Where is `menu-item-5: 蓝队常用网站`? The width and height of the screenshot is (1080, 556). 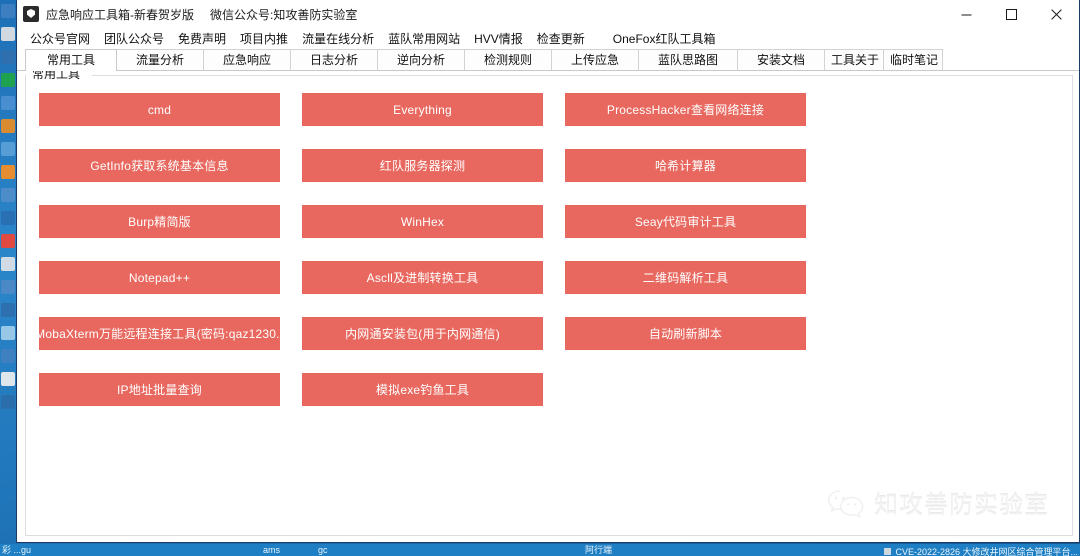 menu-item-5: 蓝队常用网站 is located at coordinates (424, 39).